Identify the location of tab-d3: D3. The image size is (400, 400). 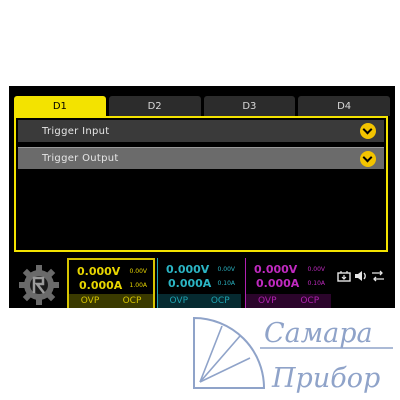
(249, 106).